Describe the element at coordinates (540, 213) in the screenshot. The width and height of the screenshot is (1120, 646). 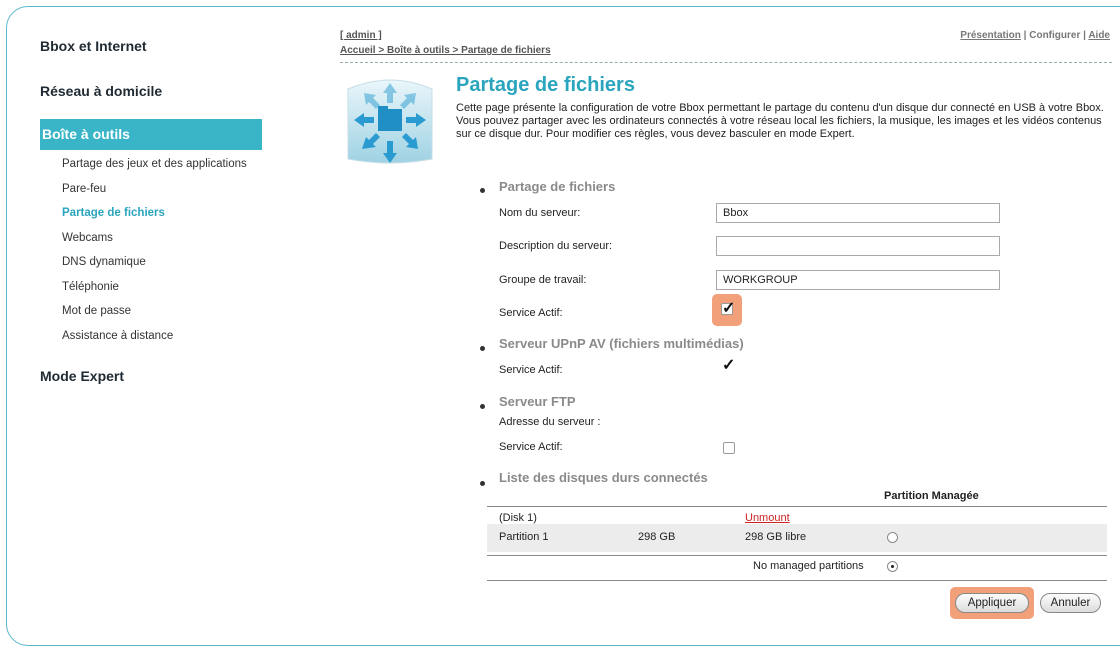
I see `server-name-label: Nom du serveur:` at that location.